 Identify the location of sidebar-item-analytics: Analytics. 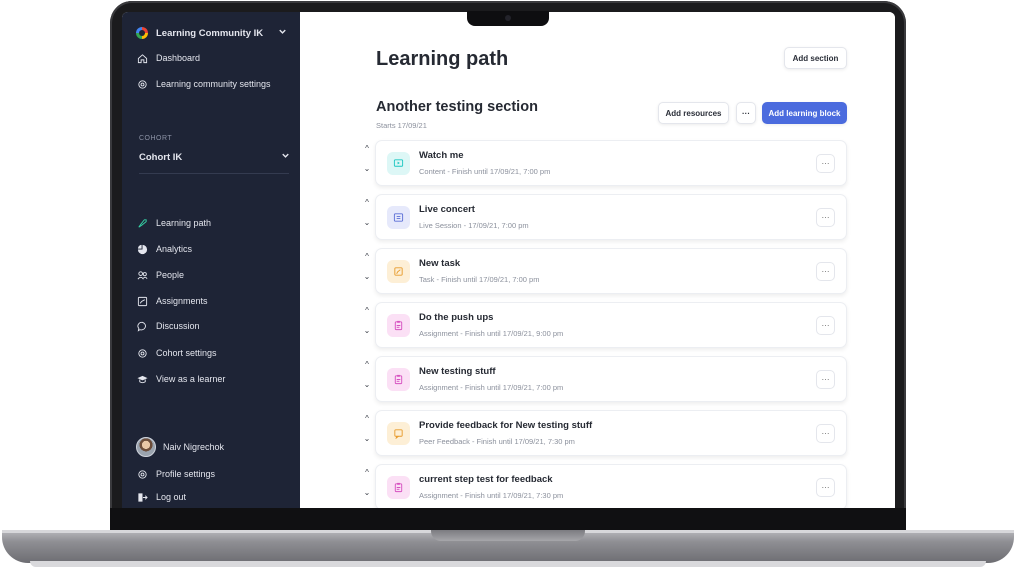
(164, 249).